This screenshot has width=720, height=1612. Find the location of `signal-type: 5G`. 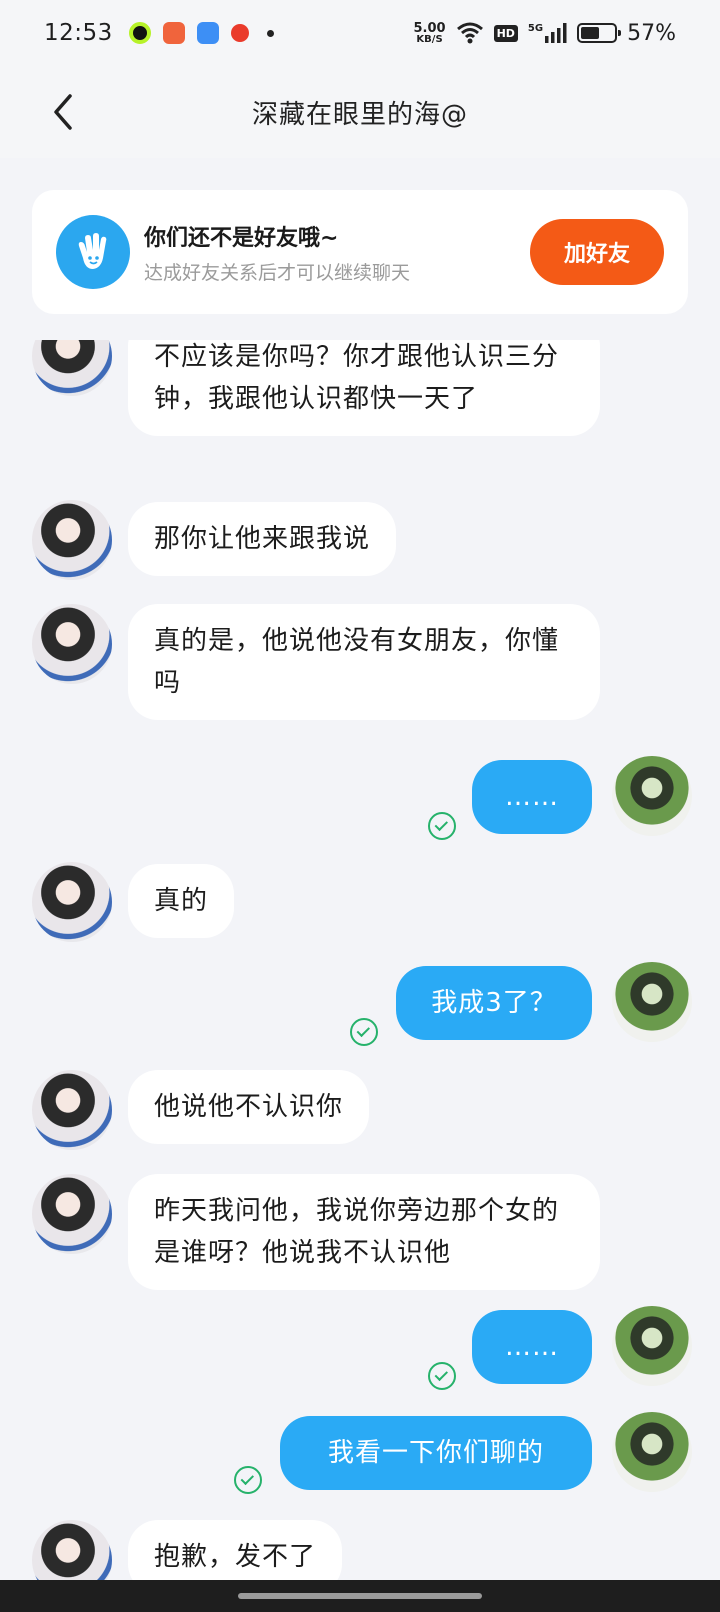

signal-type: 5G is located at coordinates (535, 28).